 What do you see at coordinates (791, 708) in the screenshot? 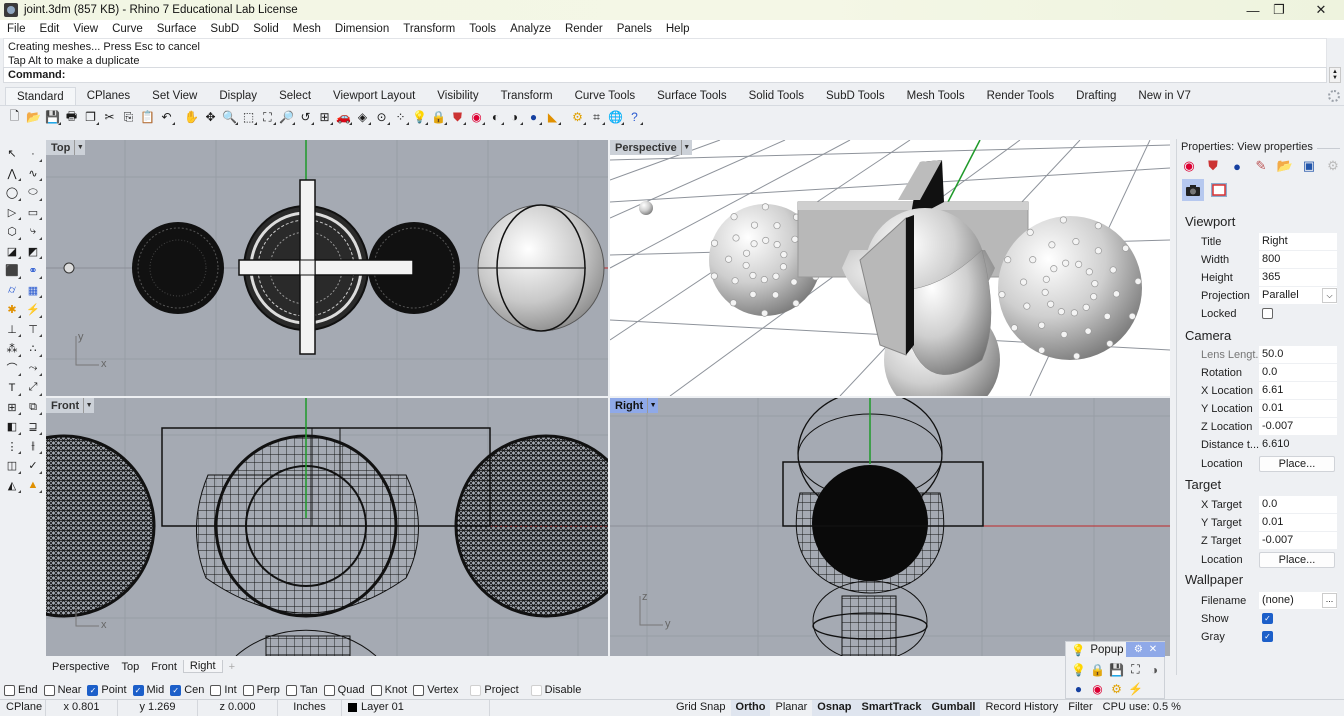
I see `status-pane-planar: Planar` at bounding box center [791, 708].